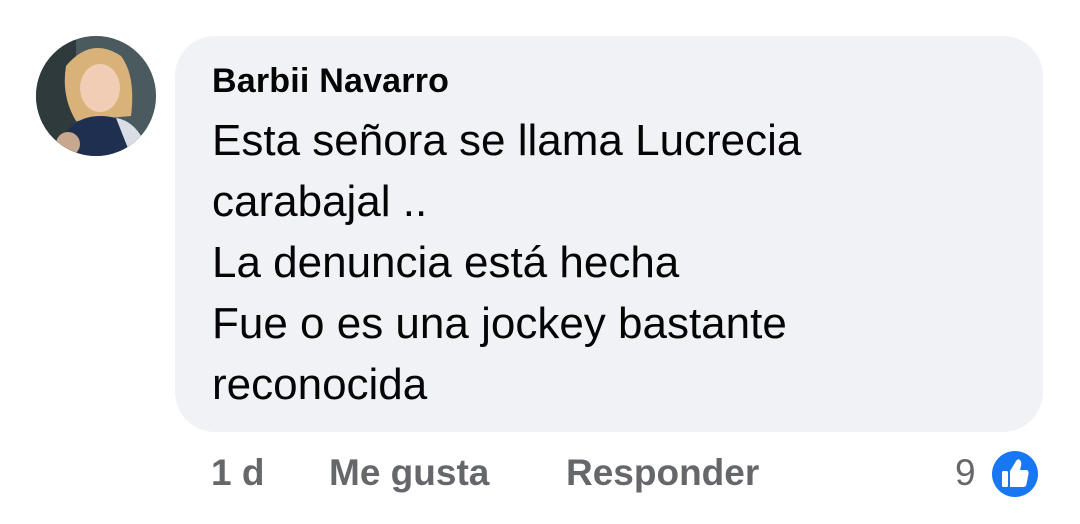 The height and width of the screenshot is (524, 1080). What do you see at coordinates (662, 473) in the screenshot?
I see `reply-button: Responder` at bounding box center [662, 473].